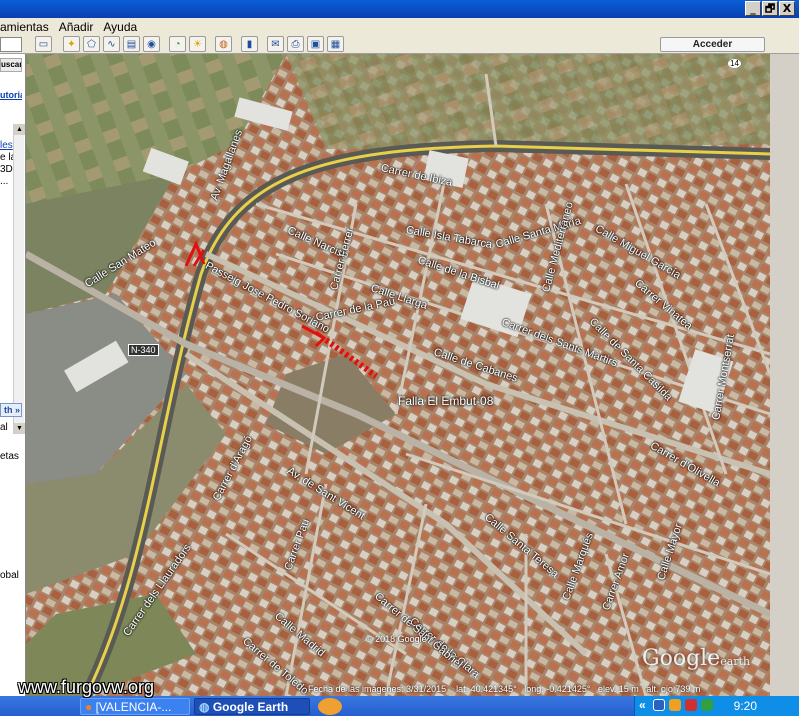 The width and height of the screenshot is (799, 716). I want to click on search-button: uscar, so click(11, 65).